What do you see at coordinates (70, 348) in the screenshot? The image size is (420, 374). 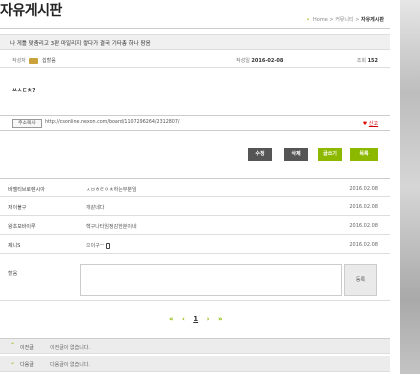 I see `prev-post-text: 이전글이 없습니다.` at bounding box center [70, 348].